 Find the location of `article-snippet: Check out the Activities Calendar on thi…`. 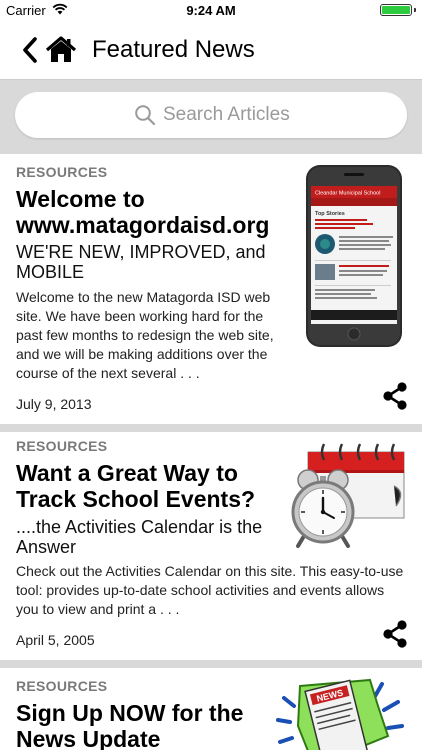

article-snippet: Check out the Activities Calendar on thi… is located at coordinates (210, 590).